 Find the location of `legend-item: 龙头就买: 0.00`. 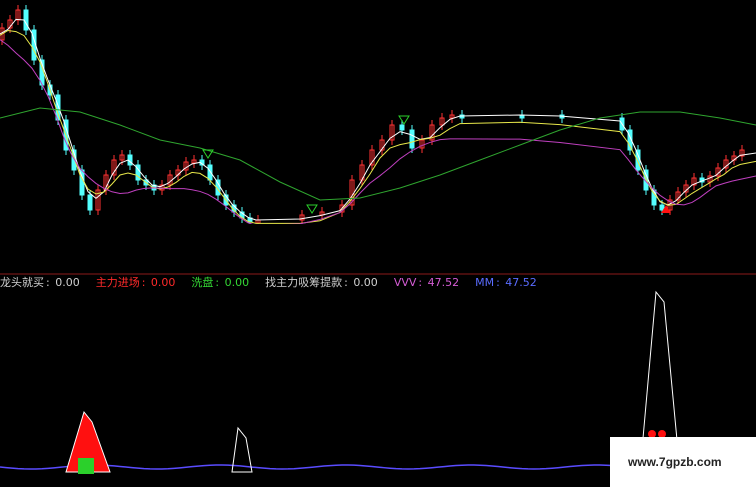

legend-item: 龙头就买: 0.00 is located at coordinates (41, 282).